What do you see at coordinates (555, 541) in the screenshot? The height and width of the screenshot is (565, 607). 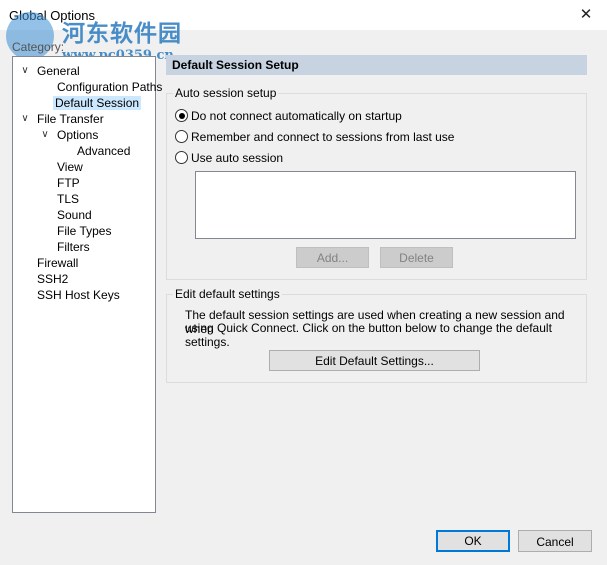 I see `cancel-button: Cancel` at bounding box center [555, 541].